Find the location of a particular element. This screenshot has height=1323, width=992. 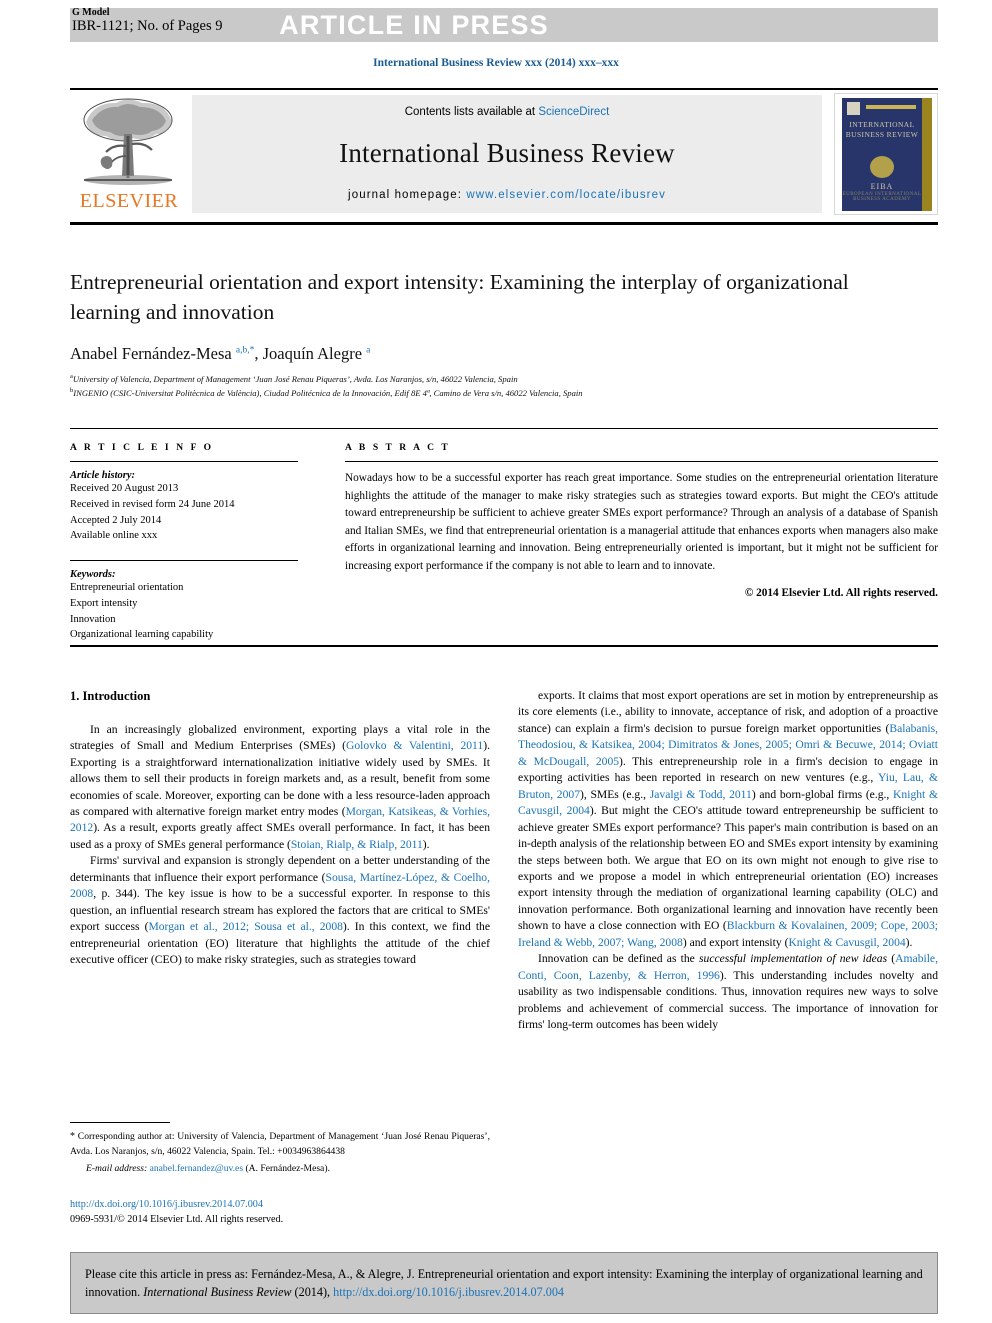

g-model-label: G Model is located at coordinates (91, 12).